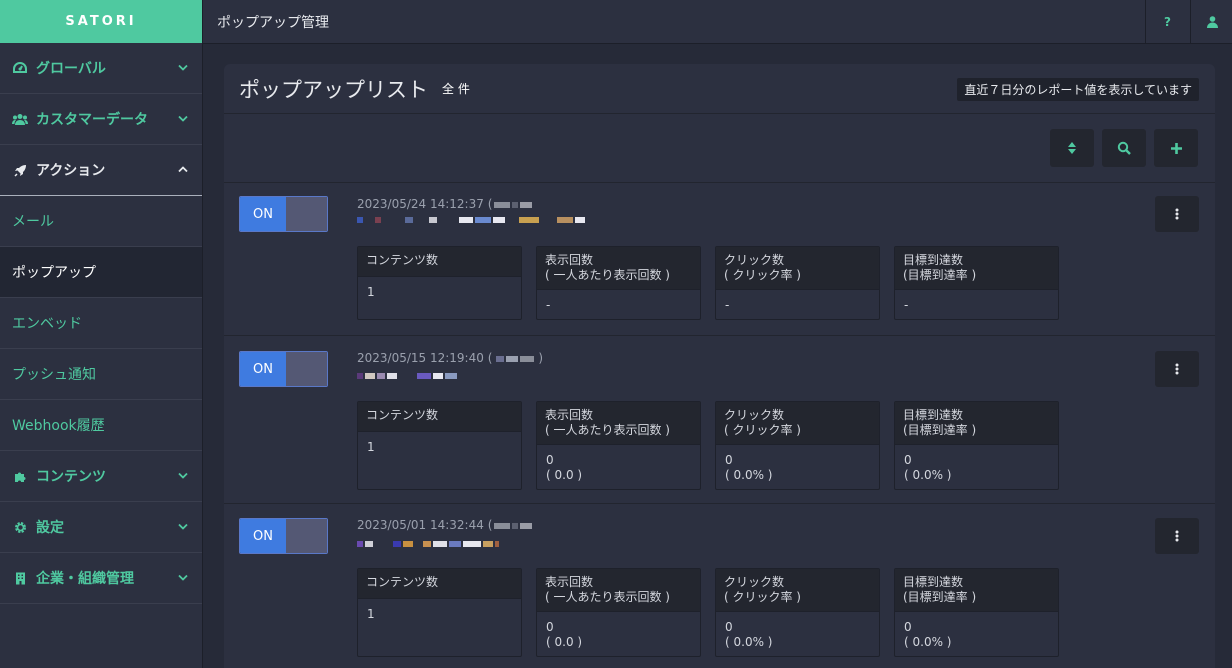  Describe the element at coordinates (20, 527) in the screenshot. I see `gear-icon` at that location.